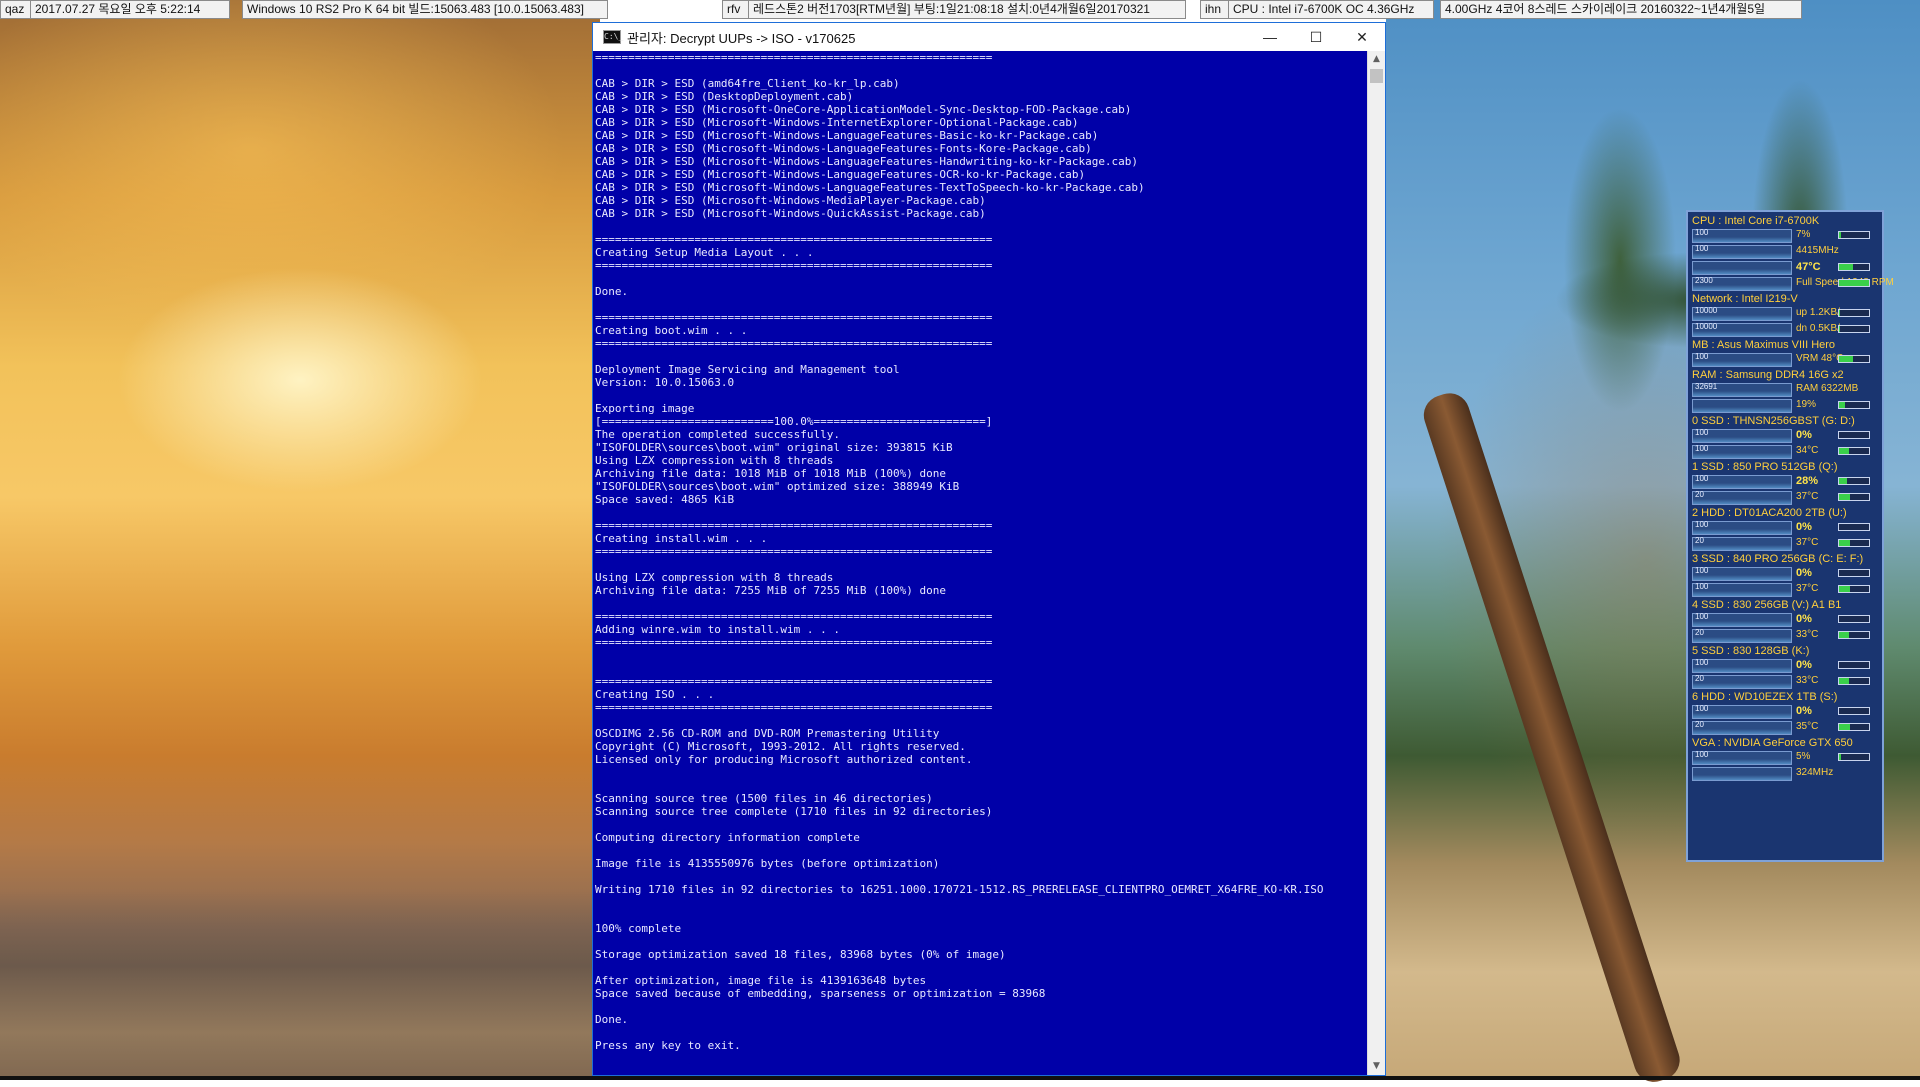 This screenshot has width=1920, height=1087. What do you see at coordinates (982, 434) in the screenshot?
I see `console-line: The operation completed successfully.` at bounding box center [982, 434].